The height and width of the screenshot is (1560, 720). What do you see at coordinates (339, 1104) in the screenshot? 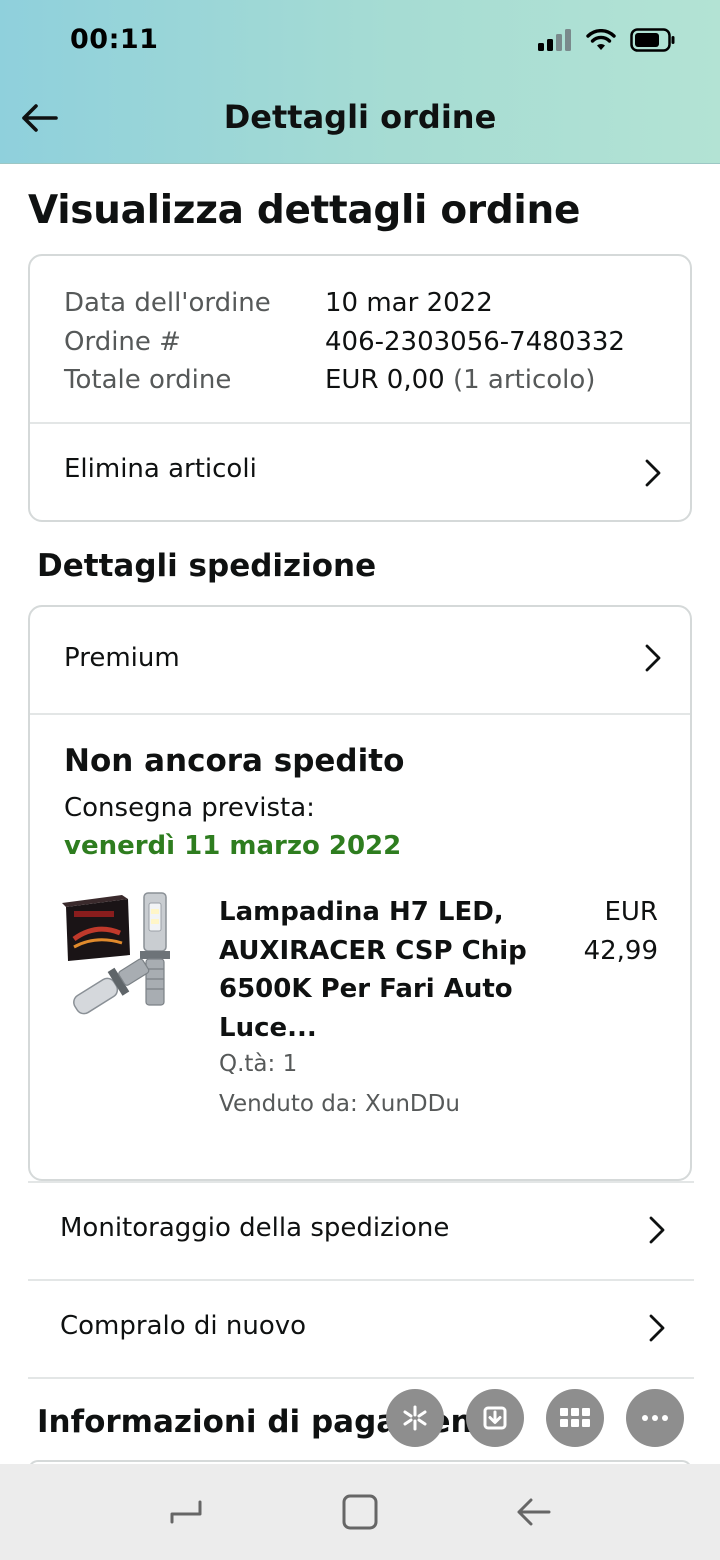
I see `product-seller: Venduto da: XunDDu` at bounding box center [339, 1104].